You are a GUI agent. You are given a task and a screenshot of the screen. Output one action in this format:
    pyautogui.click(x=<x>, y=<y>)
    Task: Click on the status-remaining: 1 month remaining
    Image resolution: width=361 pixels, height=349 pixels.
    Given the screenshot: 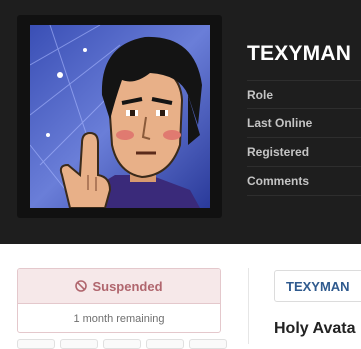 What is the action you would take?
    pyautogui.click(x=119, y=319)
    